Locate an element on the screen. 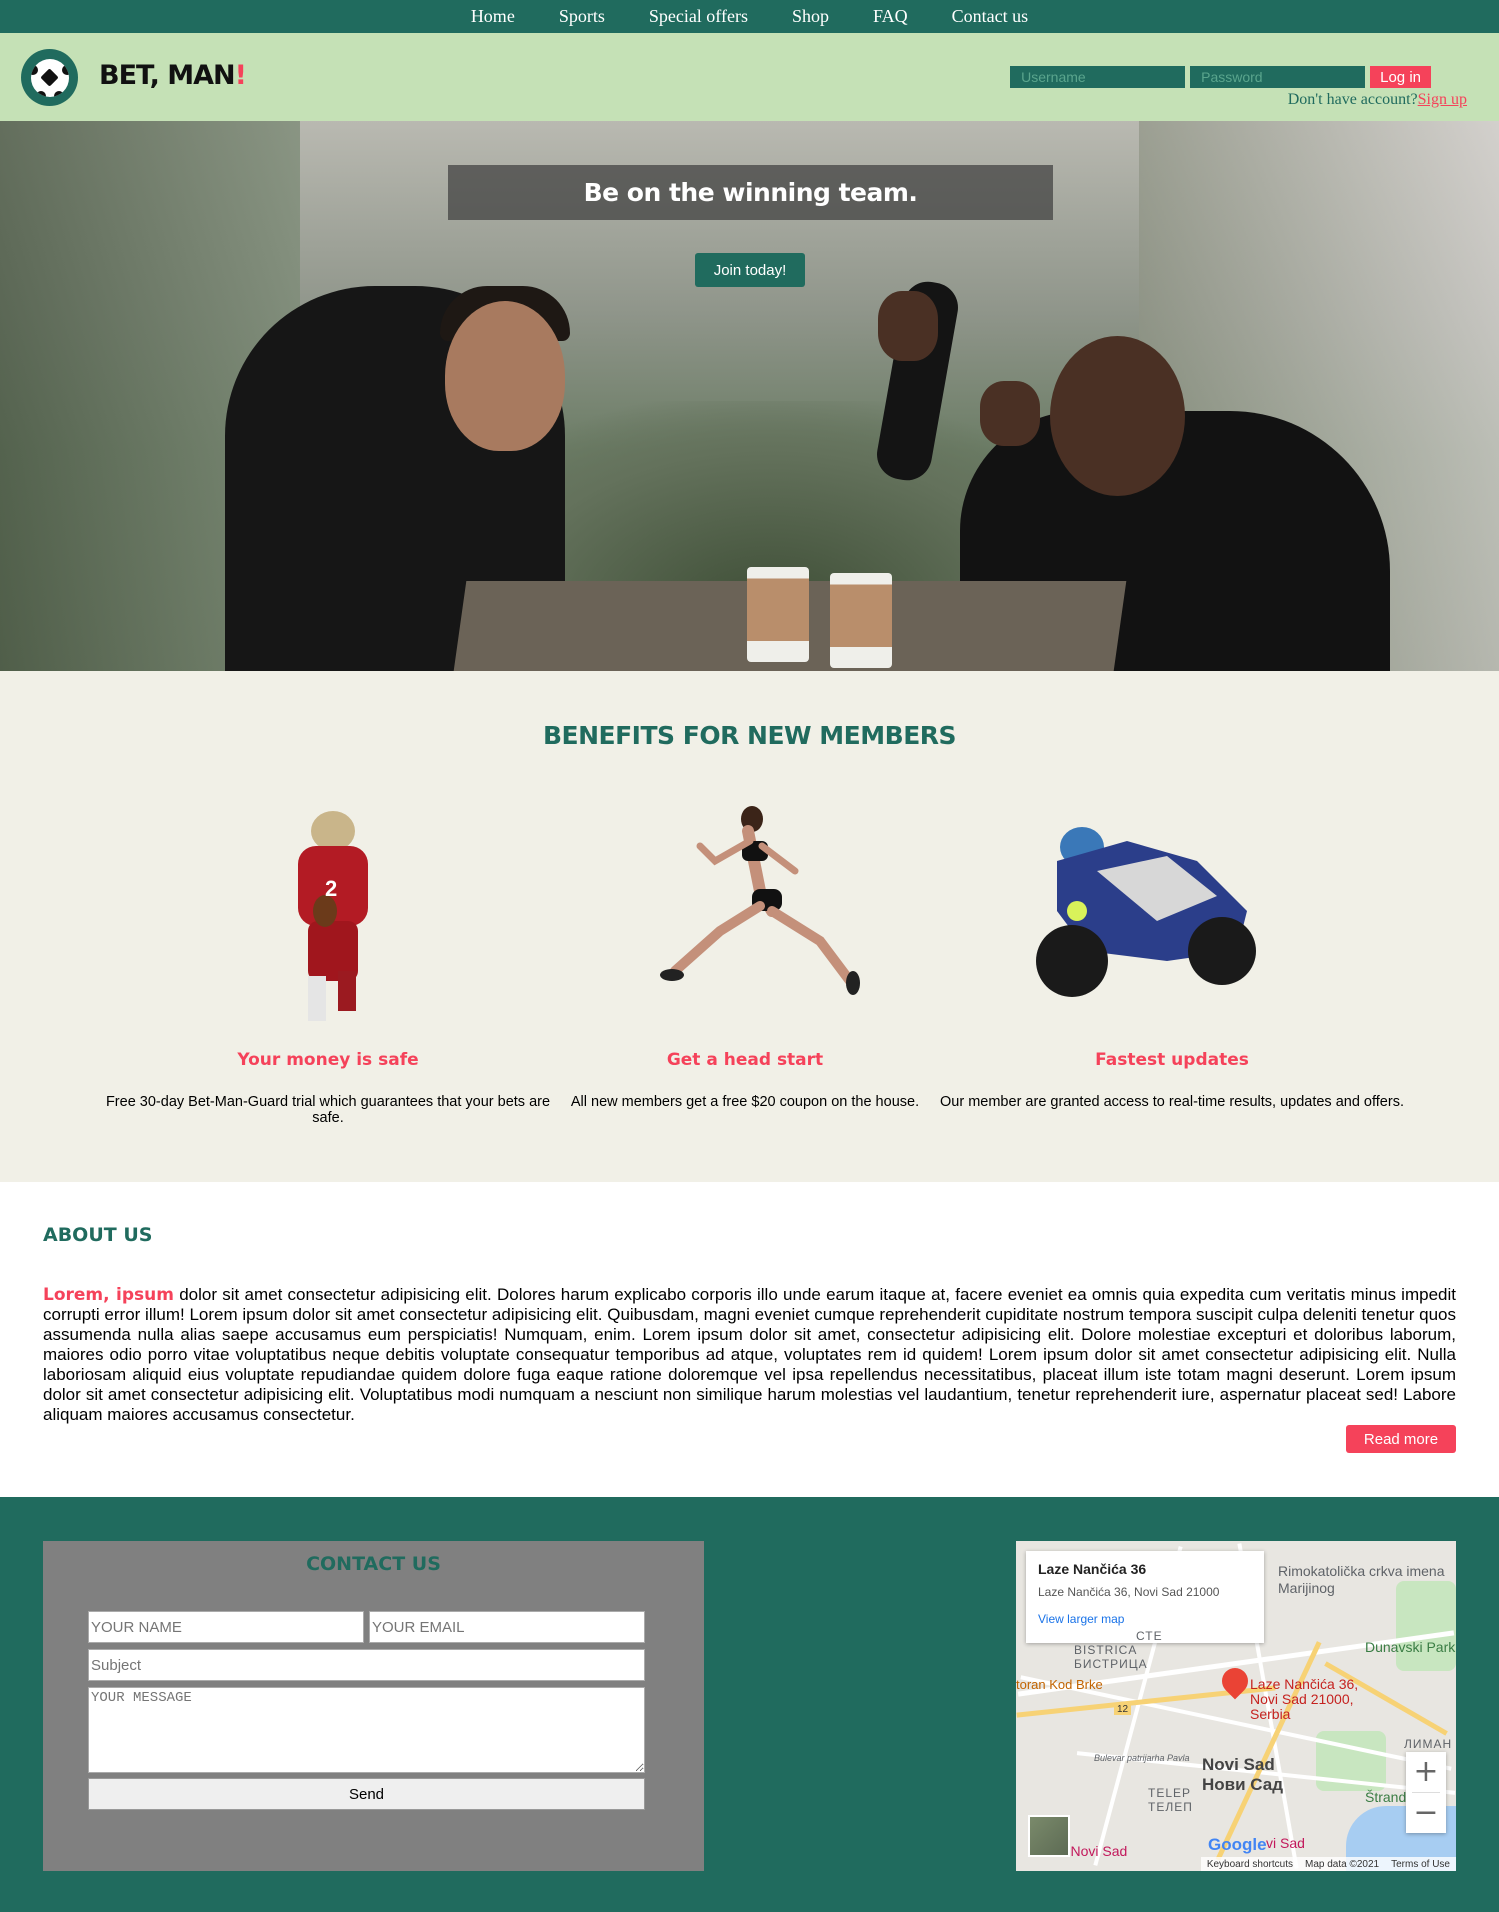 The height and width of the screenshot is (1912, 1499). svg-text: 2 is located at coordinates (331, 888).